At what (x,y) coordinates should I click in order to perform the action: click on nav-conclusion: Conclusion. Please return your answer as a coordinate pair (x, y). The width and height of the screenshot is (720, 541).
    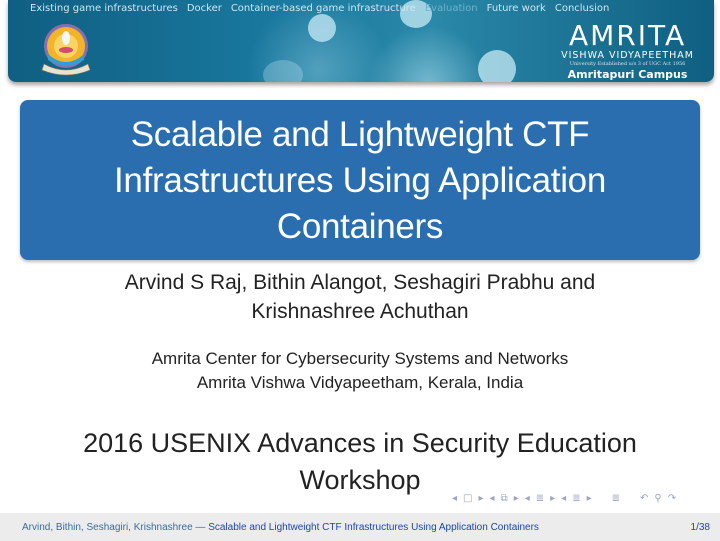
    Looking at the image, I should click on (582, 8).